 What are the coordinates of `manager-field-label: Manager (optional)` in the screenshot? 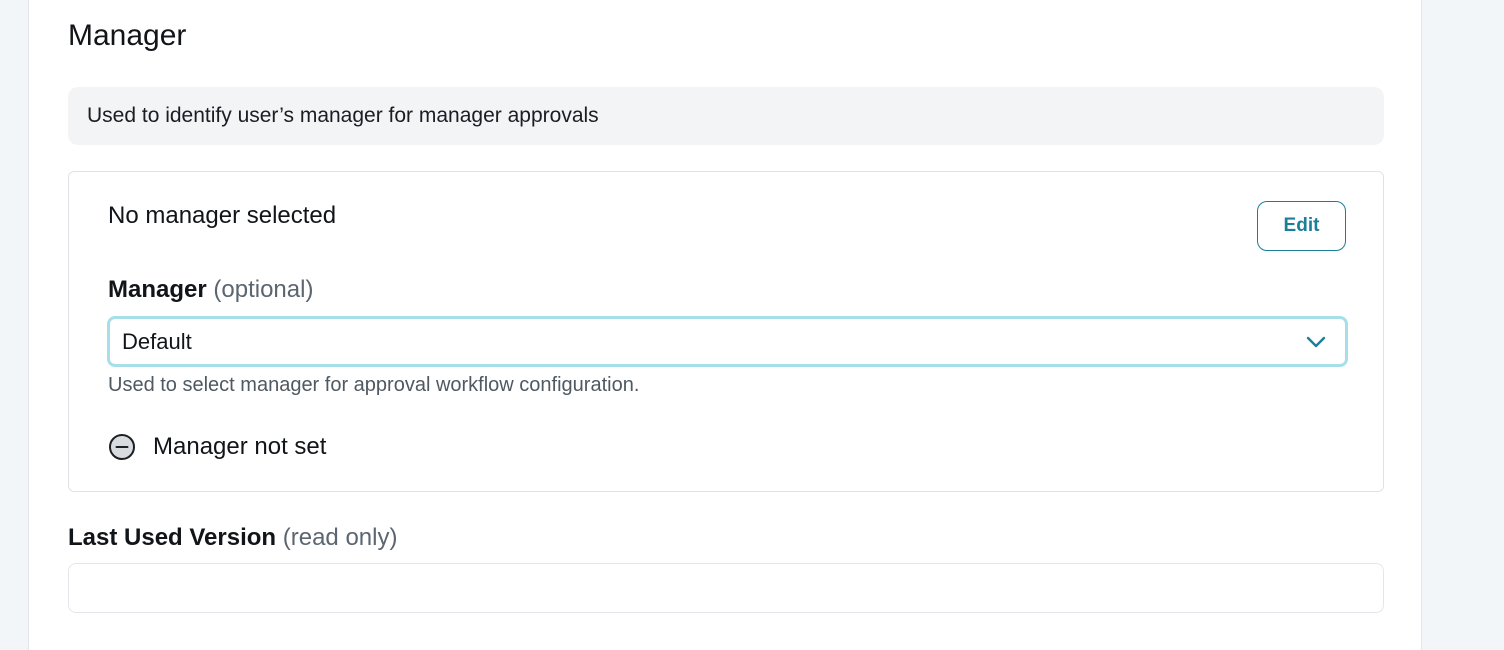 It's located at (210, 290).